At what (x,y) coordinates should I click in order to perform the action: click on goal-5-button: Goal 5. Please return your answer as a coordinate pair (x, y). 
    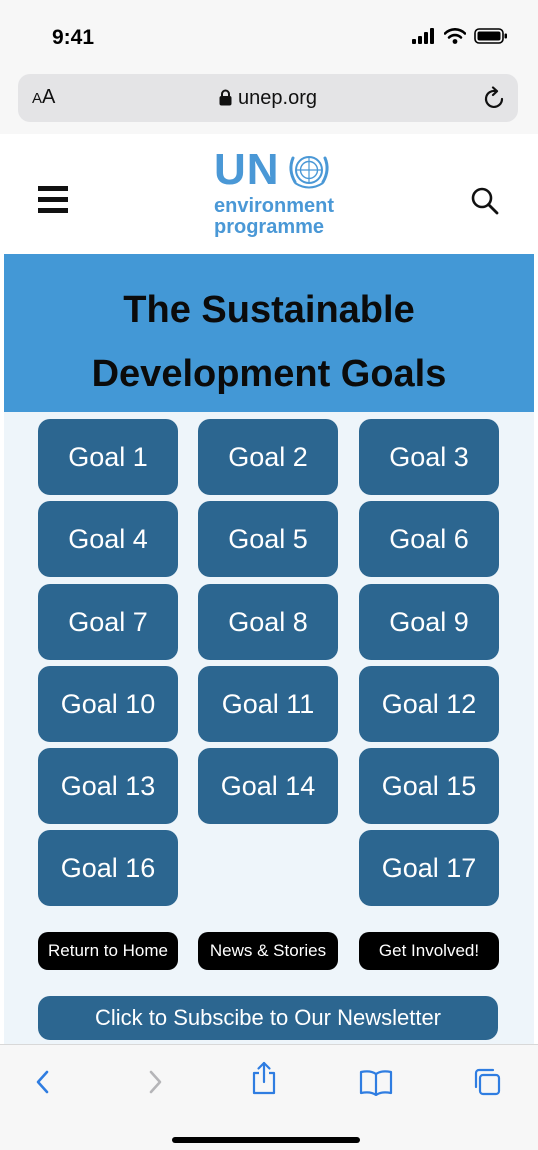
    Looking at the image, I should click on (268, 539).